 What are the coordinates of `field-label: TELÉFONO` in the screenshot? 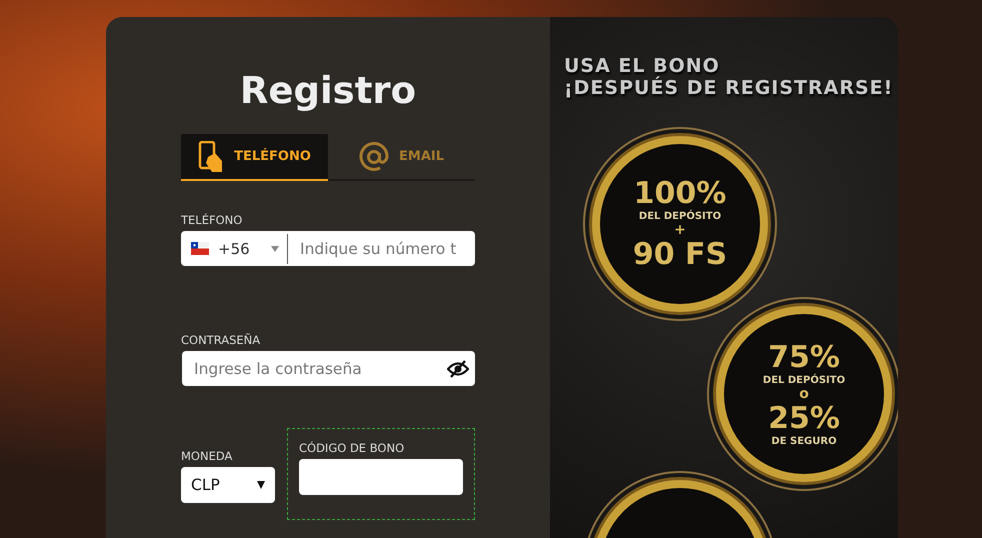 It's located at (212, 220).